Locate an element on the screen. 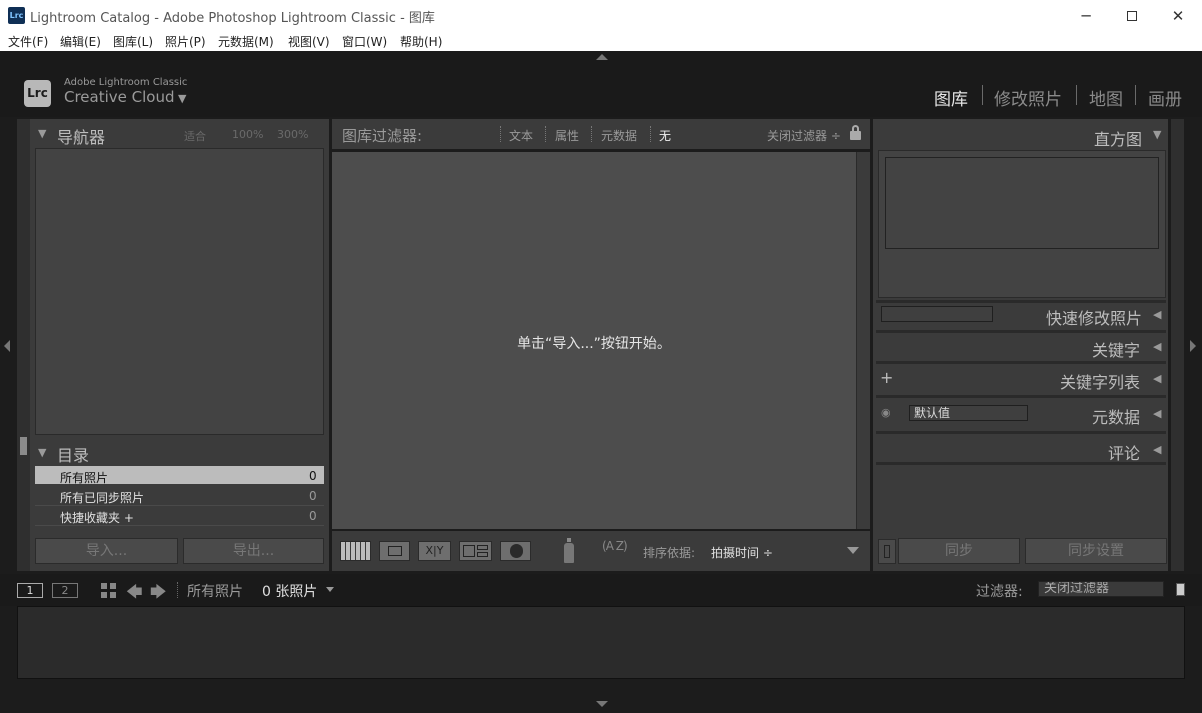 This screenshot has width=1202, height=713. menu-edit: 编辑(E) is located at coordinates (80, 41).